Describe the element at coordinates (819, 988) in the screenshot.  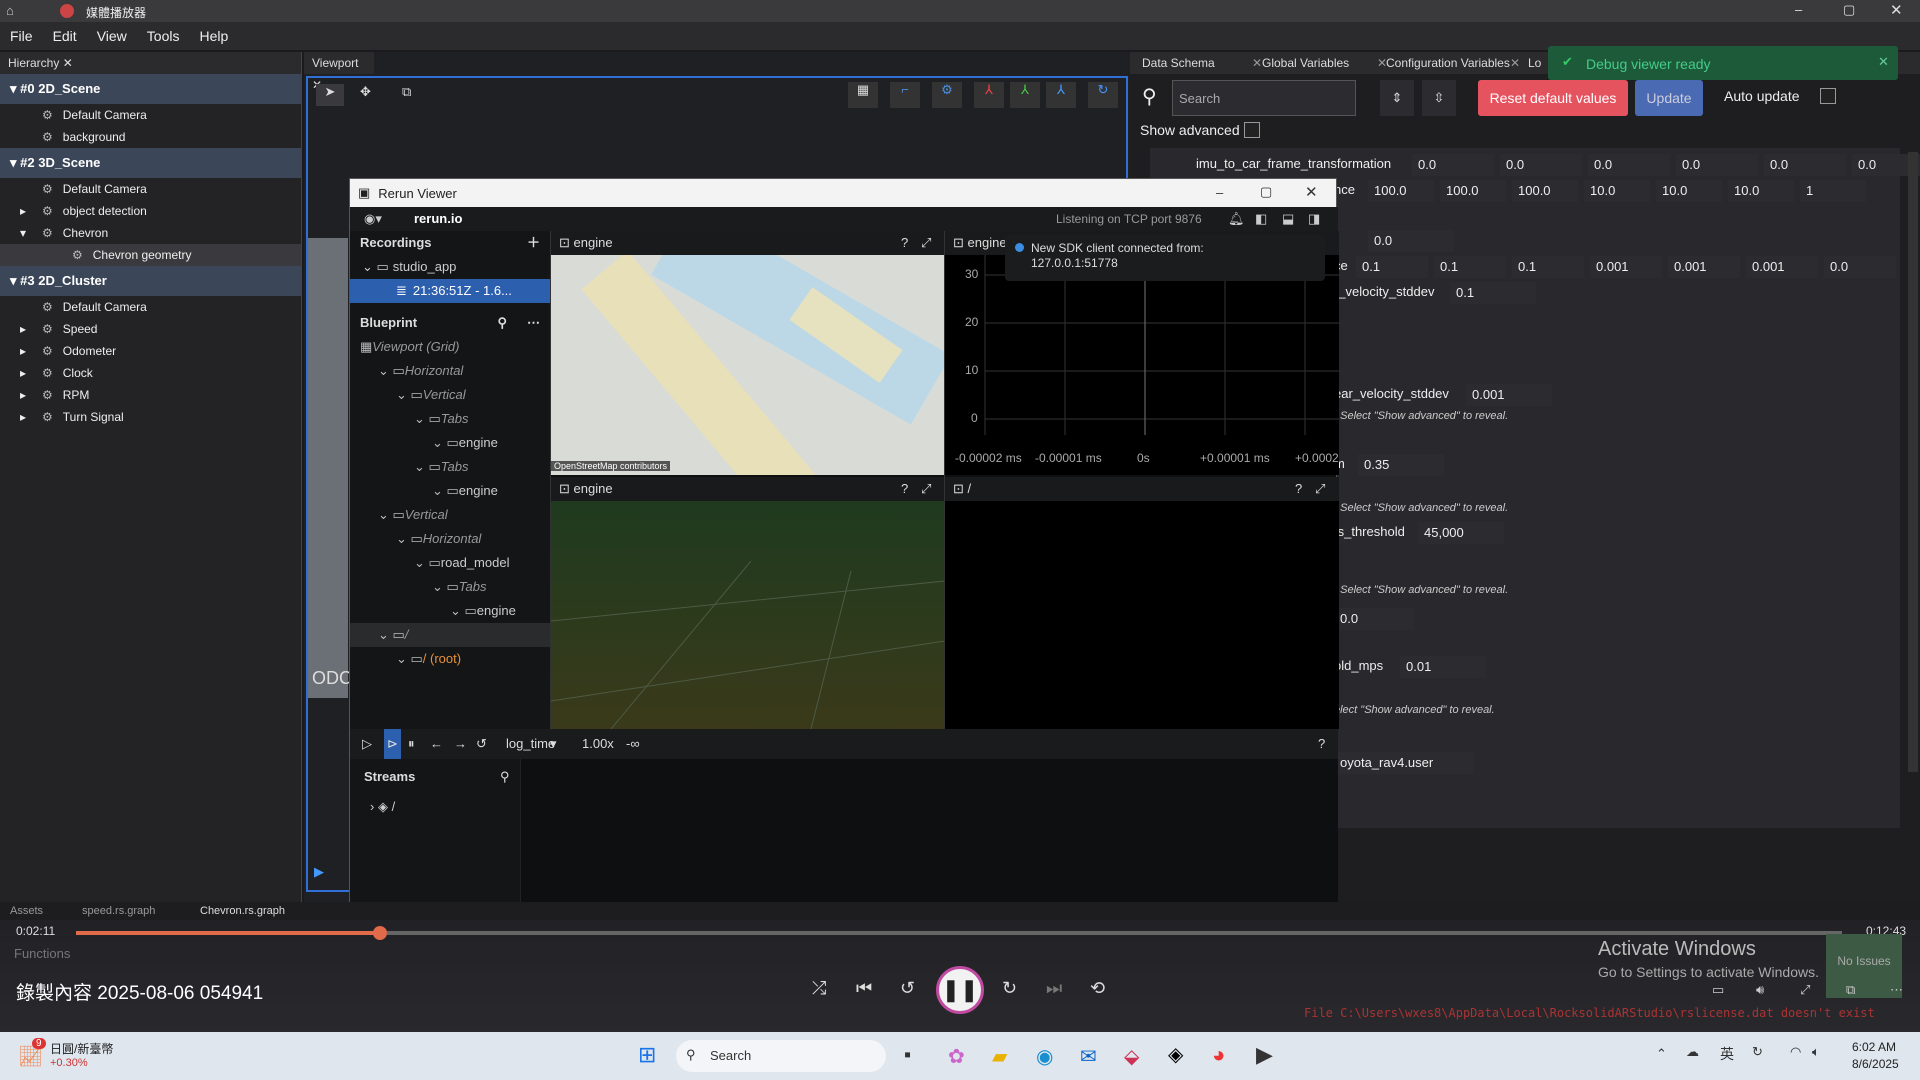
I see `shuffle-icon: ⤮` at that location.